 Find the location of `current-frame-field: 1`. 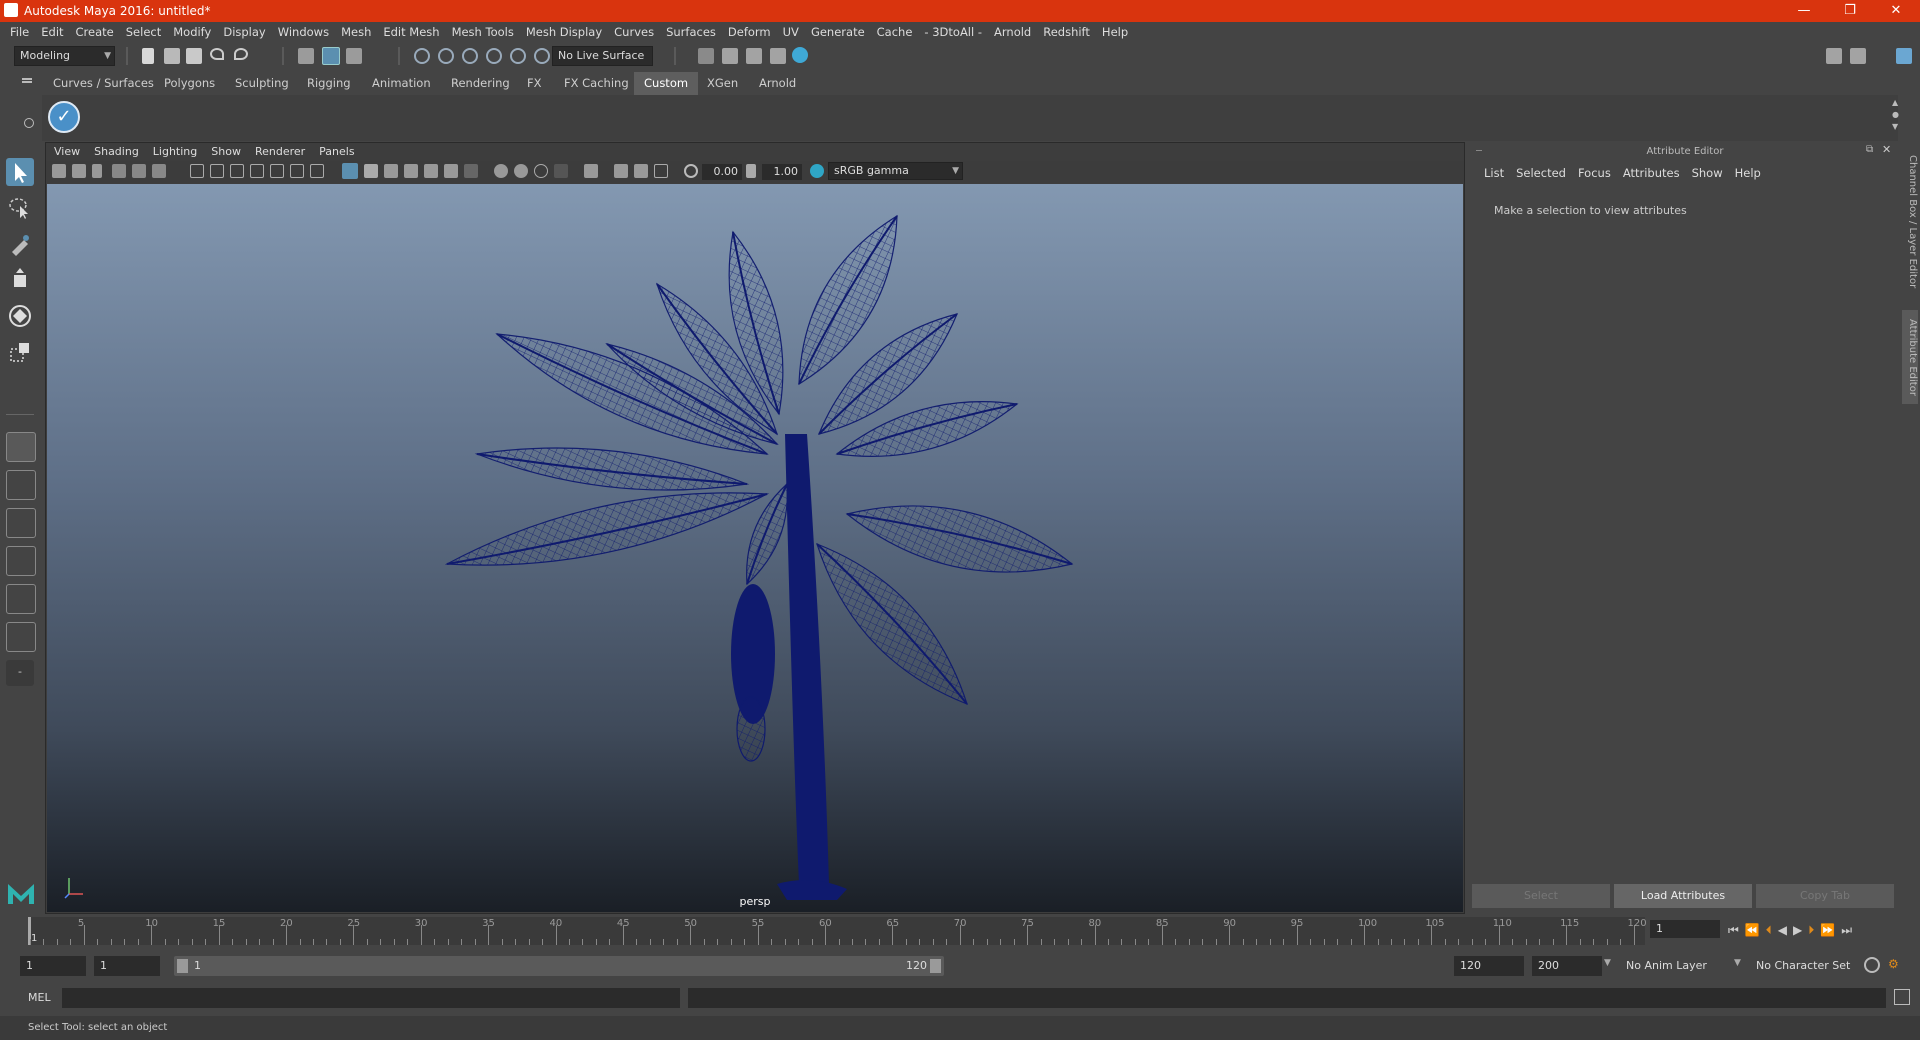

current-frame-field: 1 is located at coordinates (1685, 929).